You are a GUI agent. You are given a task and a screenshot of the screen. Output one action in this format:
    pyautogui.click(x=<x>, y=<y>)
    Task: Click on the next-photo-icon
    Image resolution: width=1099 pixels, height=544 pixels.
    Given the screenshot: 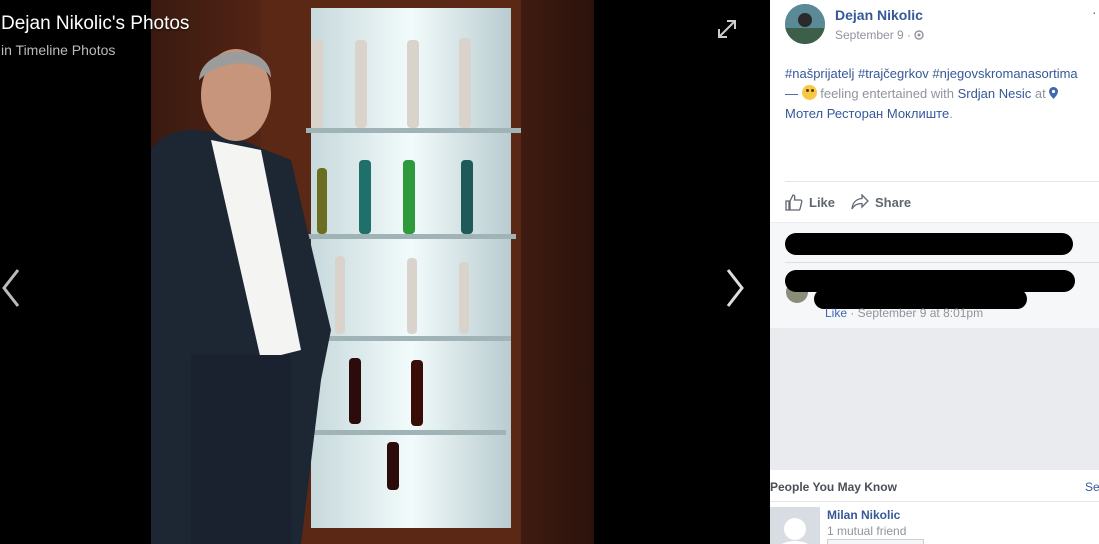 What is the action you would take?
    pyautogui.click(x=735, y=288)
    